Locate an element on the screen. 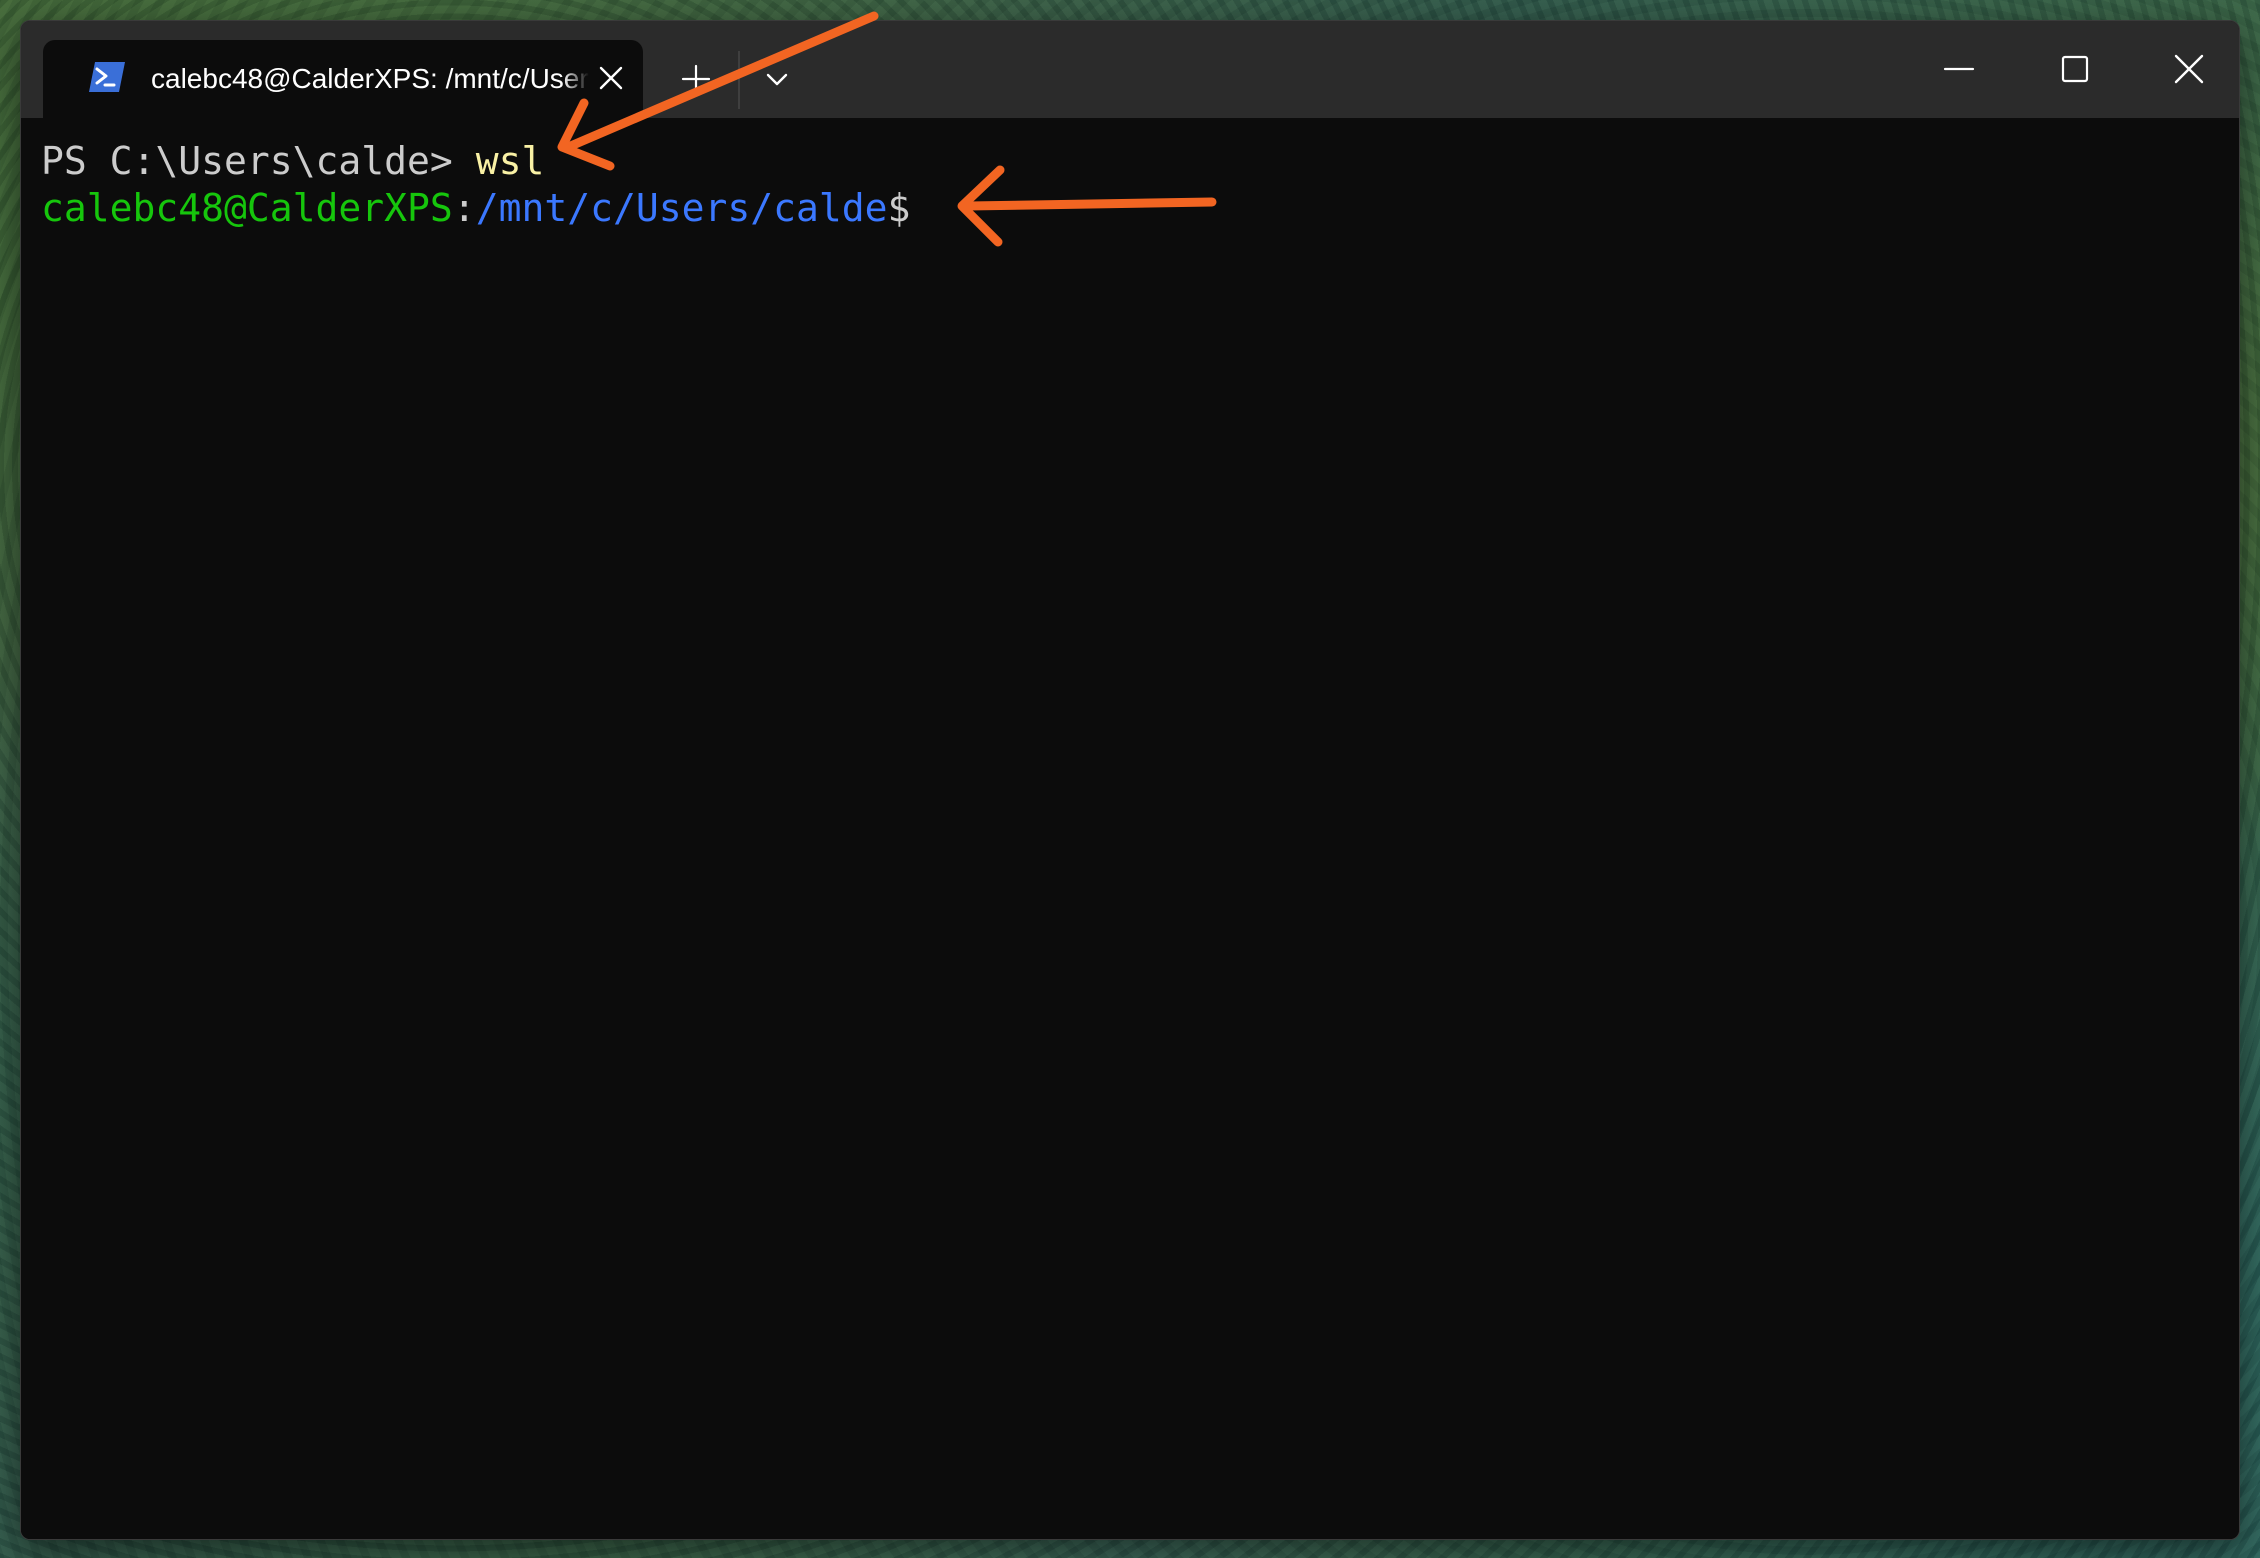 This screenshot has width=2260, height=1558. wsl-command: wsl is located at coordinates (510, 161).